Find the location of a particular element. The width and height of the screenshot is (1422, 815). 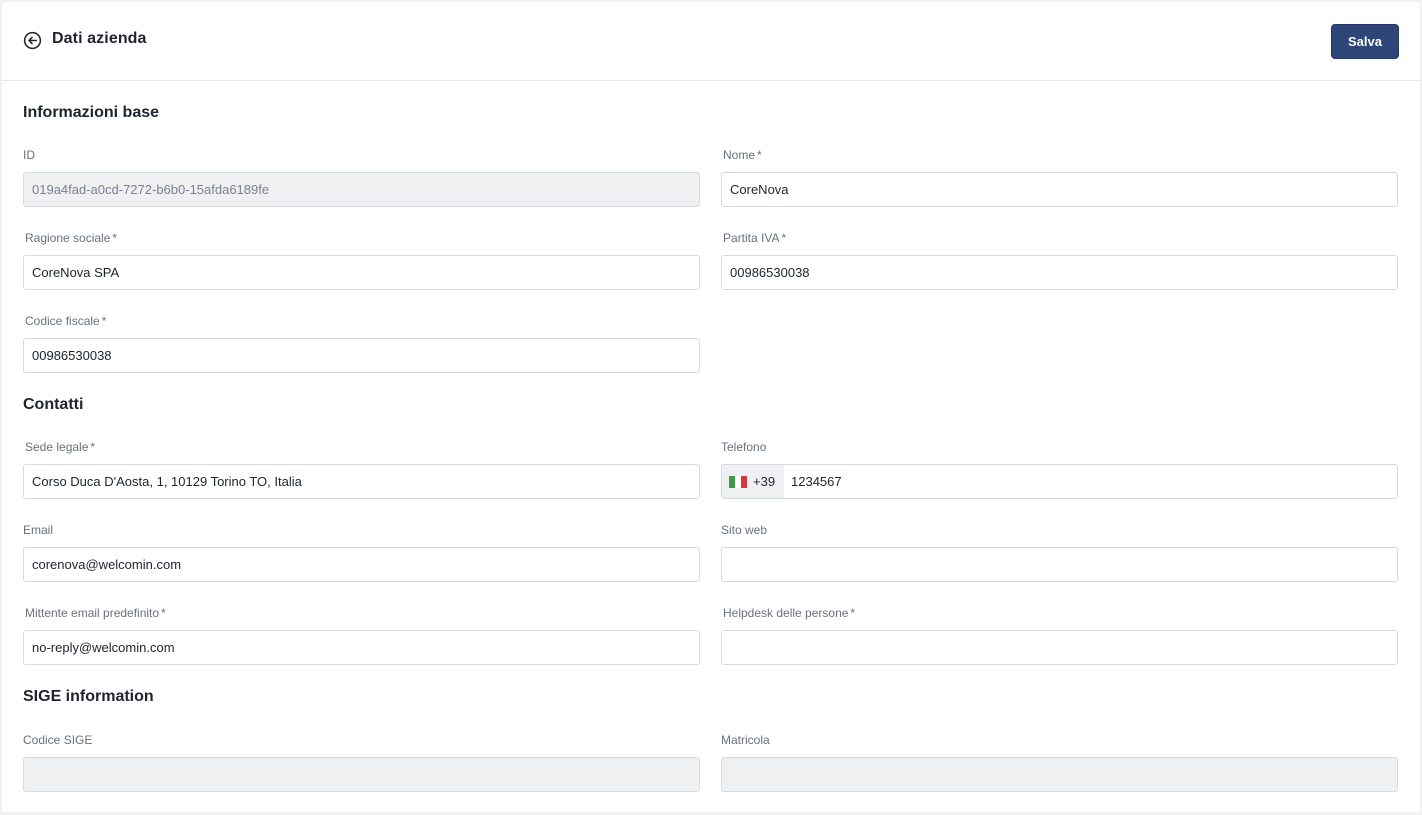

page-header: Dati azienda Salva is located at coordinates (711, 41).